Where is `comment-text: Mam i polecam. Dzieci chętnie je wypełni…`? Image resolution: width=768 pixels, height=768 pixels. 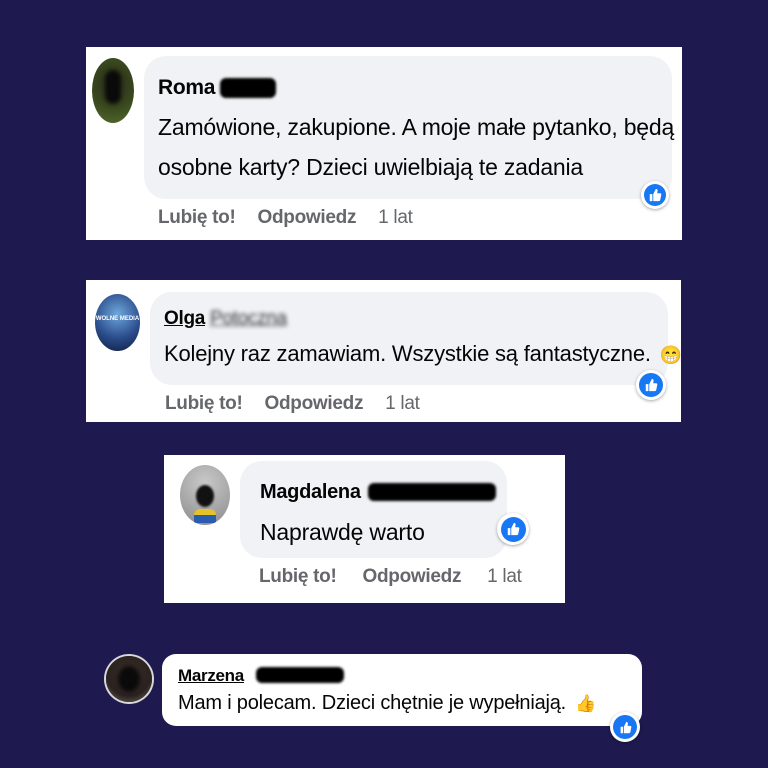 comment-text: Mam i polecam. Dzieci chętnie je wypełni… is located at coordinates (387, 703).